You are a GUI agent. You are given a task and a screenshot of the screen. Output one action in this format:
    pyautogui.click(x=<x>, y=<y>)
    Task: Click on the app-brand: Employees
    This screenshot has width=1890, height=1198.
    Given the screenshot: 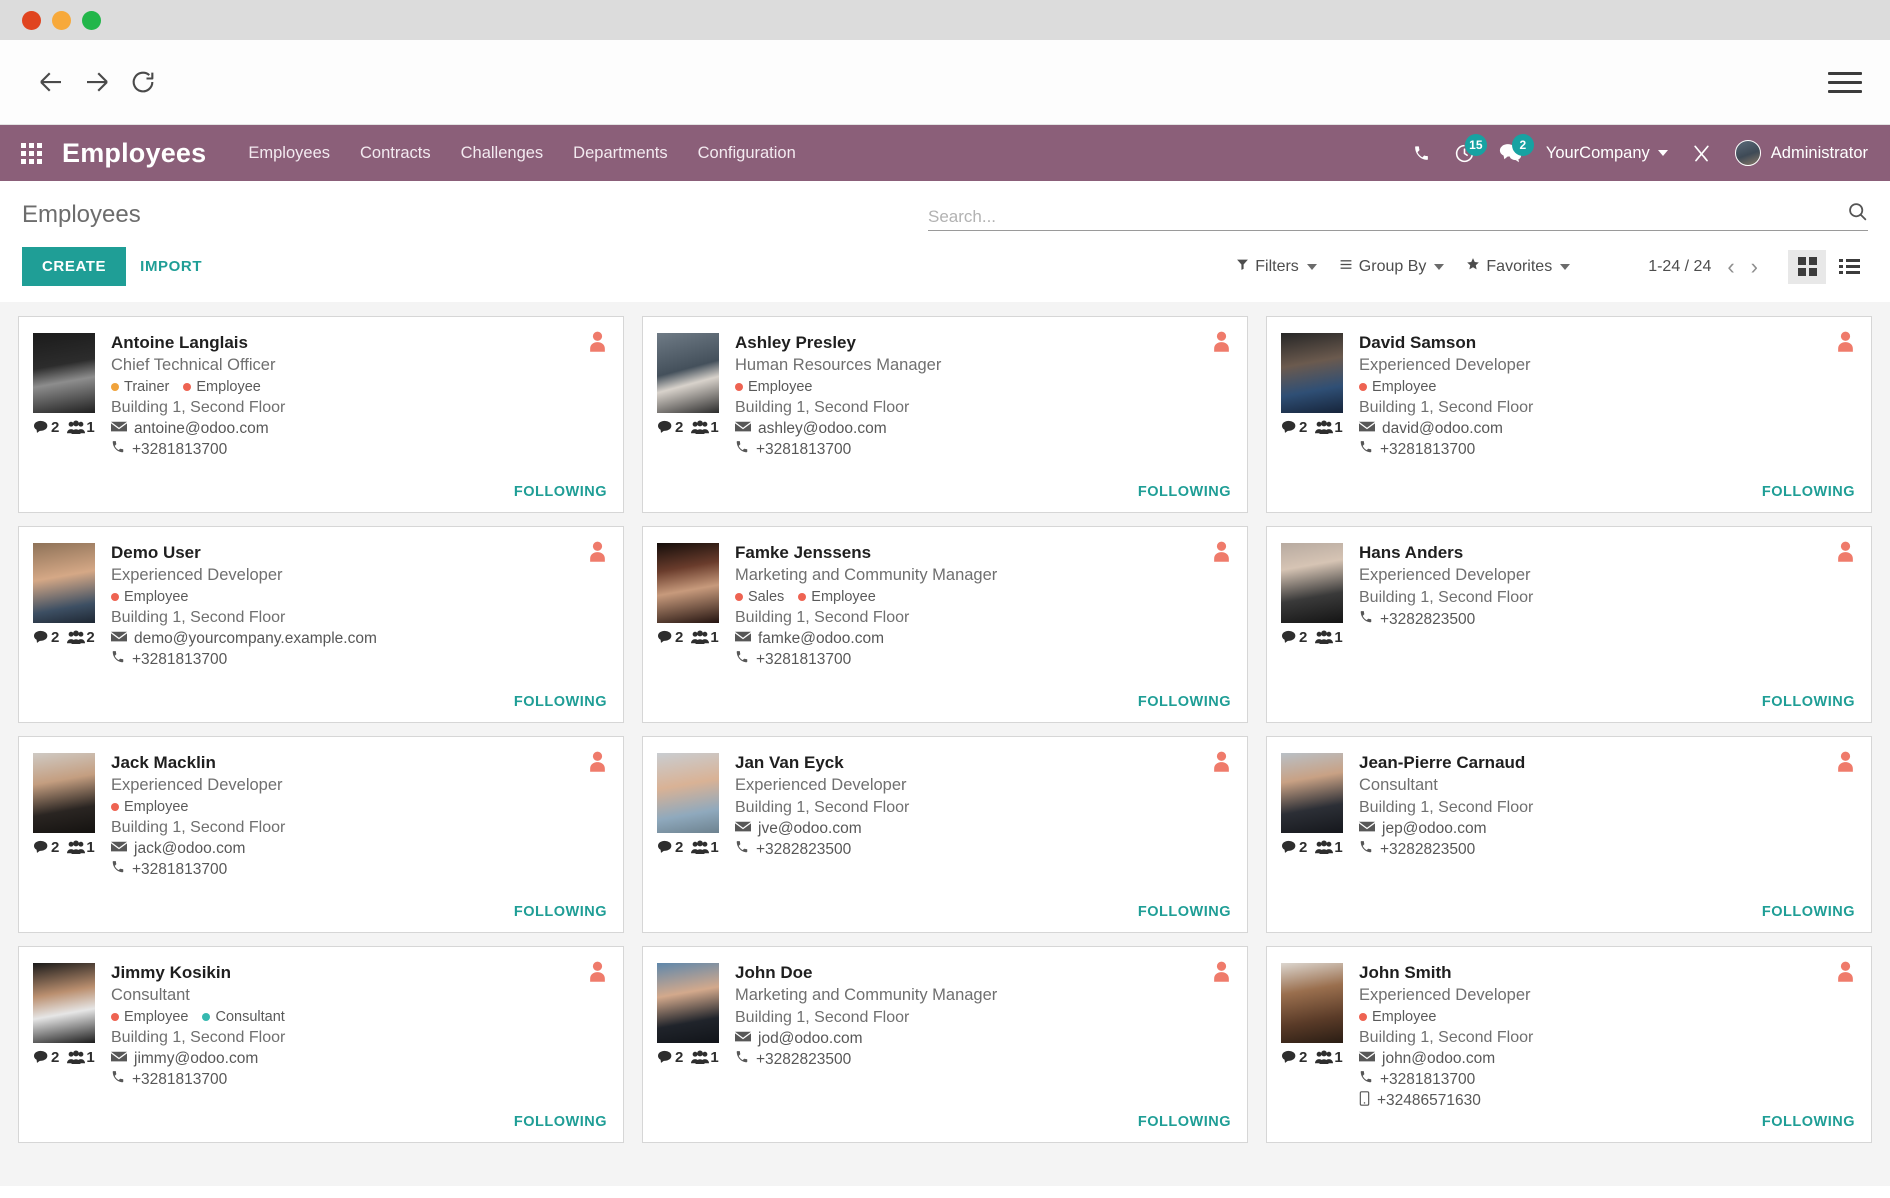 What is the action you would take?
    pyautogui.click(x=134, y=153)
    